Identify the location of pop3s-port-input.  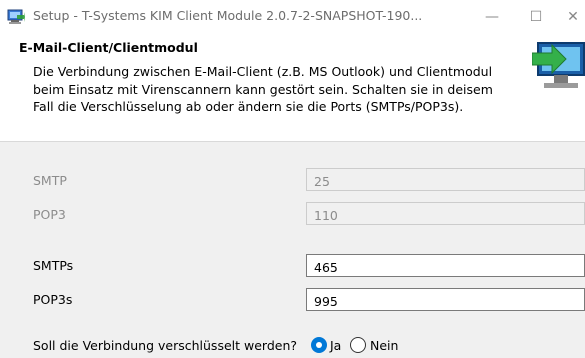
(445, 299).